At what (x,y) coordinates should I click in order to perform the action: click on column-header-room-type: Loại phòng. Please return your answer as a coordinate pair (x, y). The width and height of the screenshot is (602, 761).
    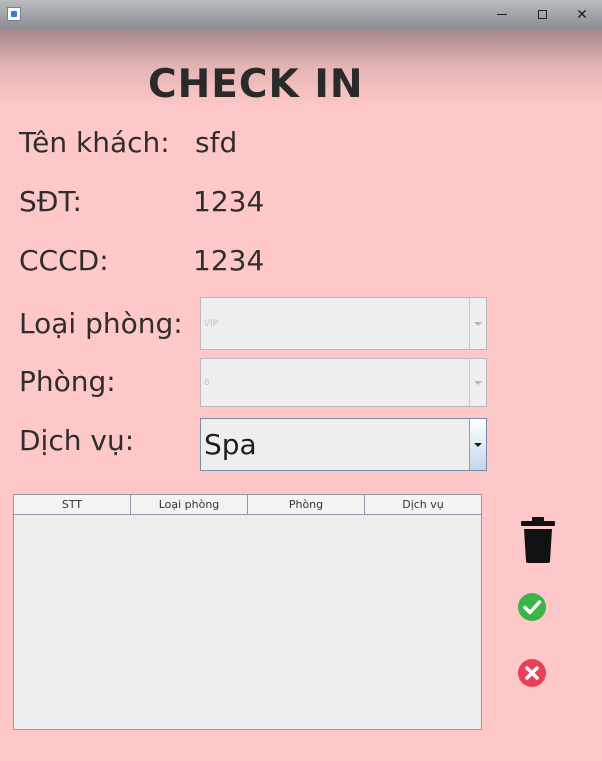
    Looking at the image, I should click on (189, 504).